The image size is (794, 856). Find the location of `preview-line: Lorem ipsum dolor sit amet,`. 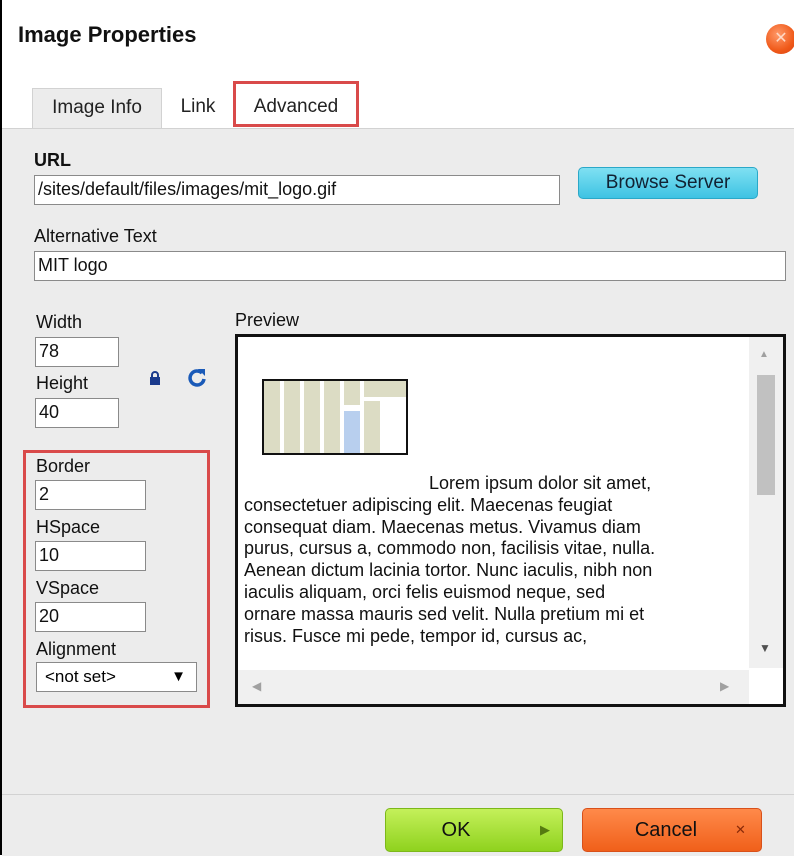

preview-line: Lorem ipsum dolor sit amet, is located at coordinates (540, 483).